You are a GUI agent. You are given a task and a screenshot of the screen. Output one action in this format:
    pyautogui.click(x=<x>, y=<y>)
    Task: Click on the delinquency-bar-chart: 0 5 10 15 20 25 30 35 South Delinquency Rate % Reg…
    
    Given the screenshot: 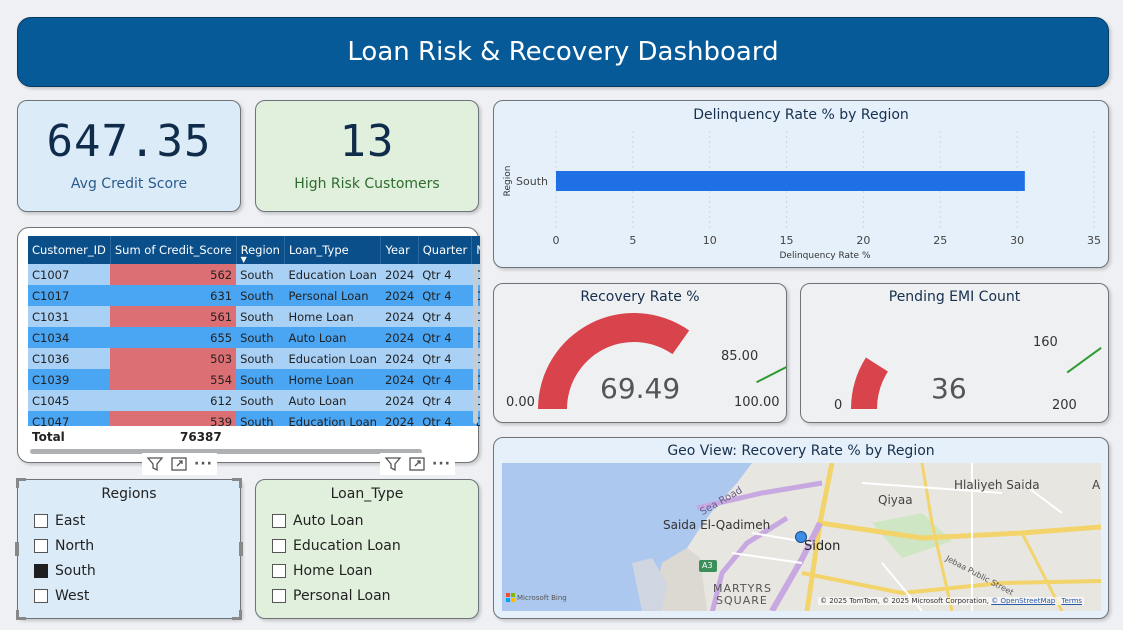 What is the action you would take?
    pyautogui.click(x=802, y=196)
    